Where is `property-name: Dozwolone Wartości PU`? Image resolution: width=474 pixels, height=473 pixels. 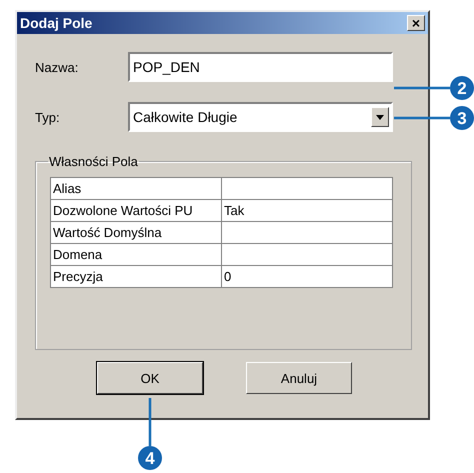
property-name: Dozwolone Wartości PU is located at coordinates (136, 211).